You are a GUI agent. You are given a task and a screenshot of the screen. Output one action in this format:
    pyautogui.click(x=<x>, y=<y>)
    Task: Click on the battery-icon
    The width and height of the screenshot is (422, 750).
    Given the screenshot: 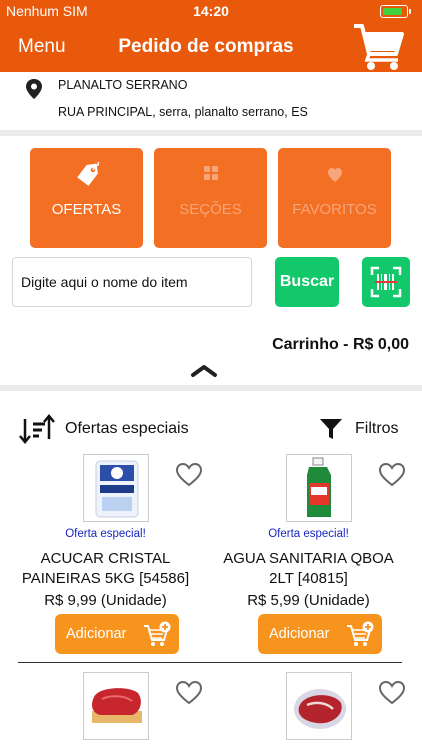 What is the action you would take?
    pyautogui.click(x=395, y=11)
    